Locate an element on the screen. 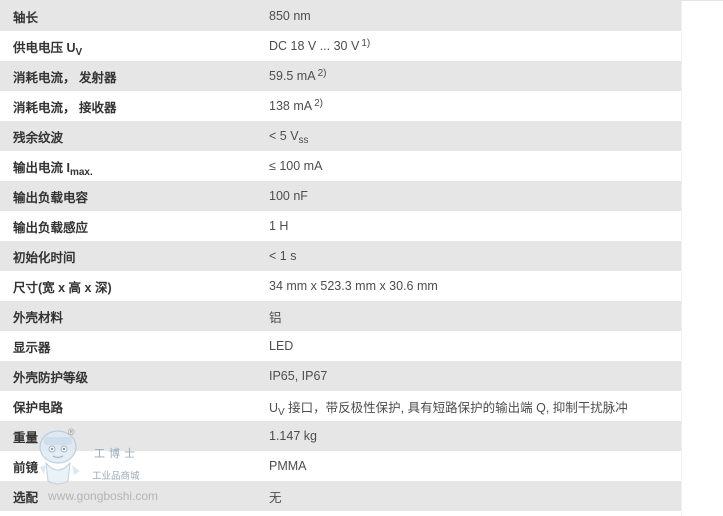 The width and height of the screenshot is (723, 516). table-row: 保护电路 UV 接口，带反极性保护, 具有短路保护的输出端 Q, 抑制干扰脉冲 is located at coordinates (340, 406).